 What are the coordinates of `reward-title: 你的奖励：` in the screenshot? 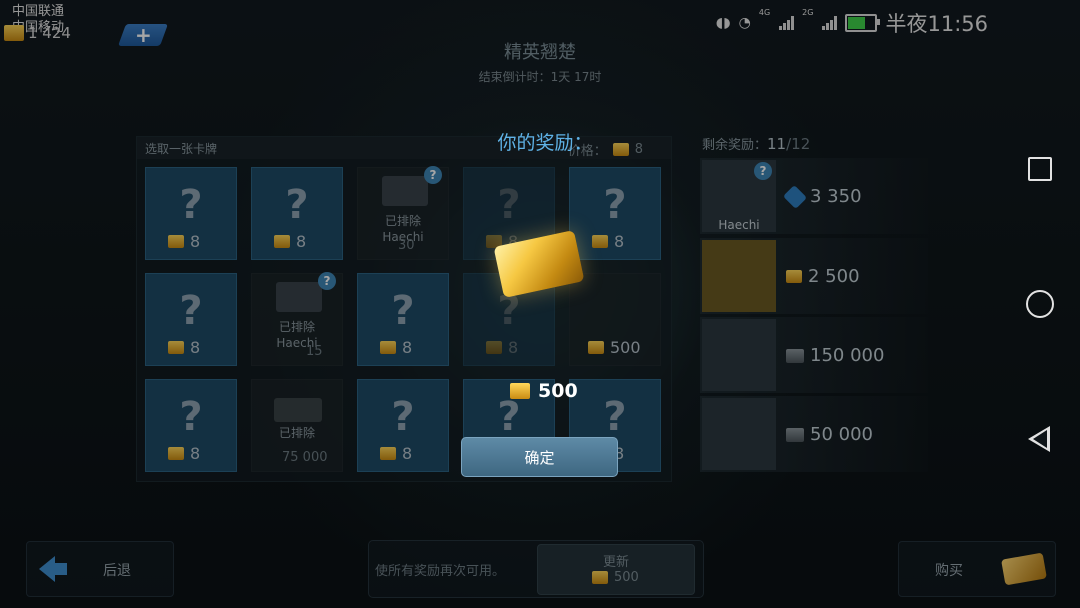 It's located at (545, 143).